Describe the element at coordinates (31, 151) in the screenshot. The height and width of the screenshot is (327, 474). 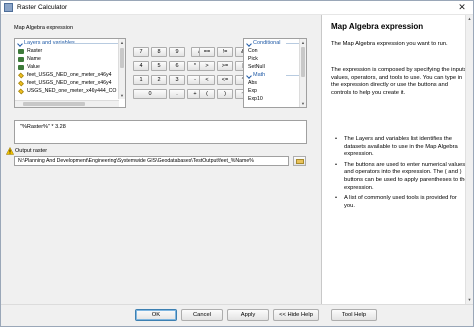
I see `output-raster-label: Output raster` at that location.